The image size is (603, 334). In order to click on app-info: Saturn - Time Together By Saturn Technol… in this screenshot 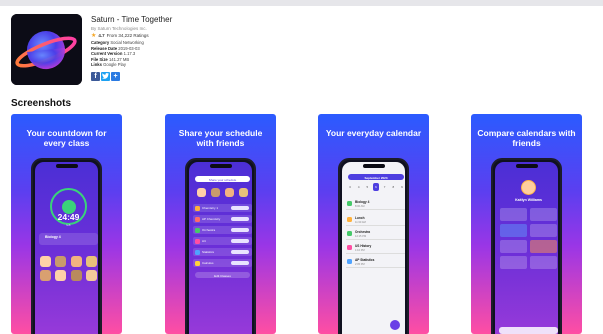, I will do `click(191, 48)`.